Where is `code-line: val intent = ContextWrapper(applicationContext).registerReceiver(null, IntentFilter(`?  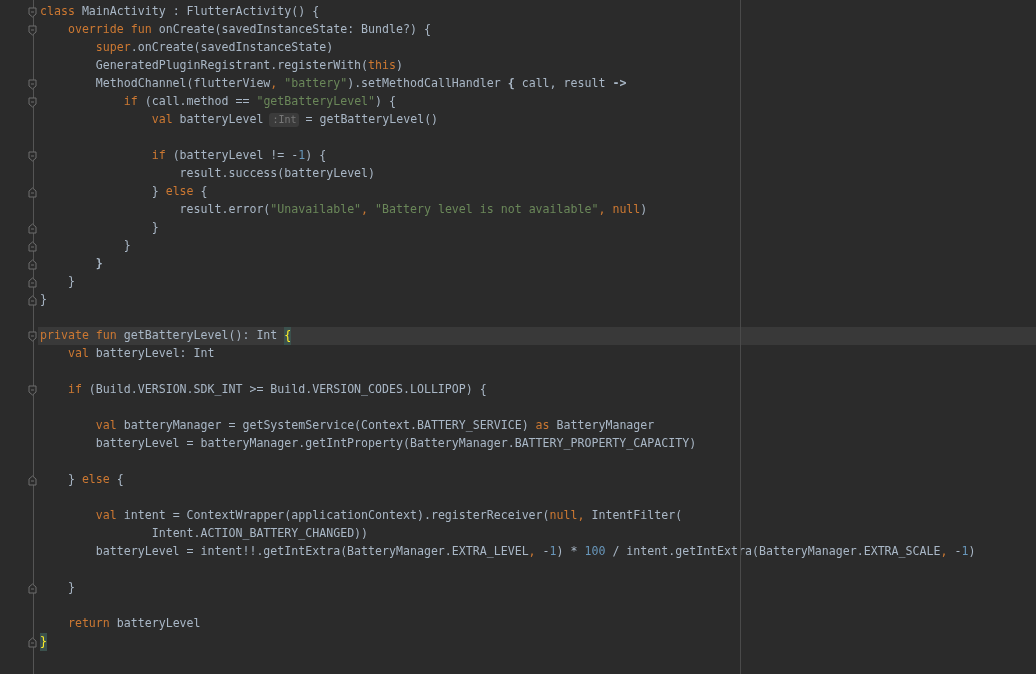 code-line: val intent = ContextWrapper(applicationContext).registerReceiver(null, IntentFilter( is located at coordinates (389, 516).